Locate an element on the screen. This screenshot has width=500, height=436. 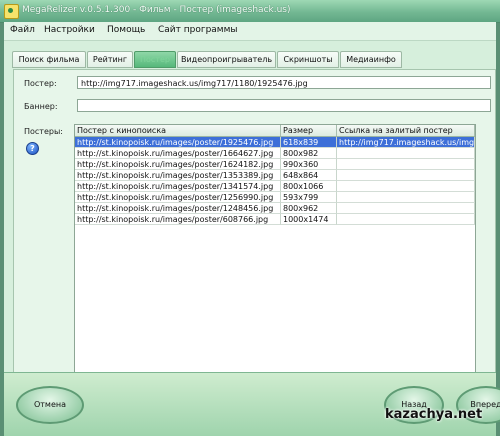
poster-label: Постер: is located at coordinates (40, 83).